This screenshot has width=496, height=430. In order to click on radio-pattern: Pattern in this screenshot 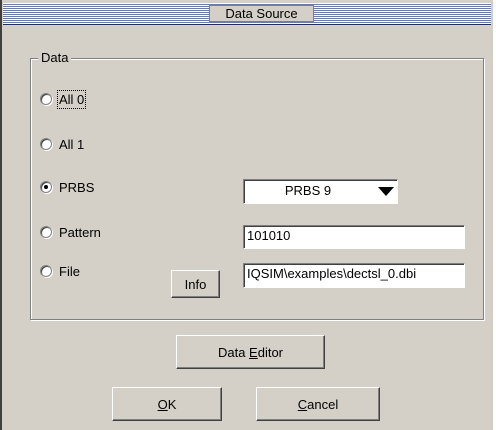, I will do `click(70, 232)`.